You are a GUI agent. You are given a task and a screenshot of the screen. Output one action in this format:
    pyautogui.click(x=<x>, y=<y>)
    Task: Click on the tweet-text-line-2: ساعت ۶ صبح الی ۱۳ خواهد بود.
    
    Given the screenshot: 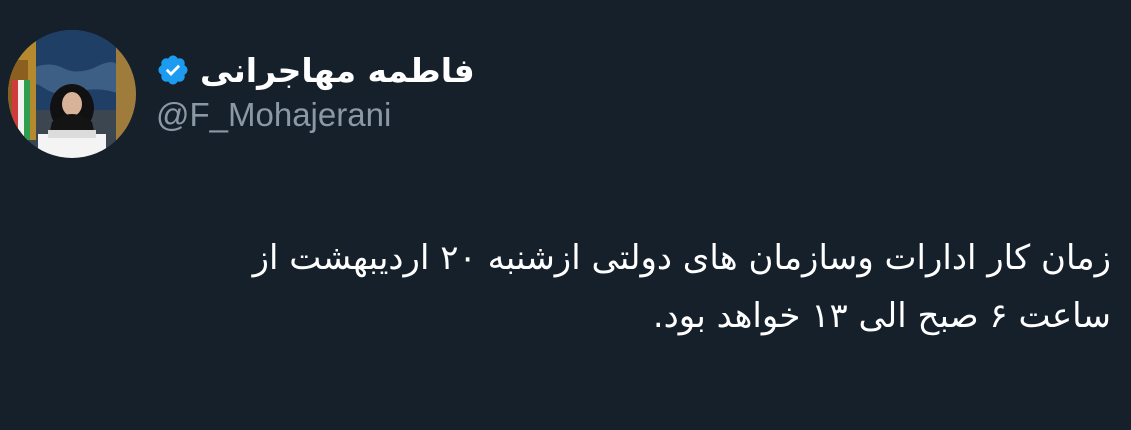 What is the action you would take?
    pyautogui.click(x=881, y=316)
    